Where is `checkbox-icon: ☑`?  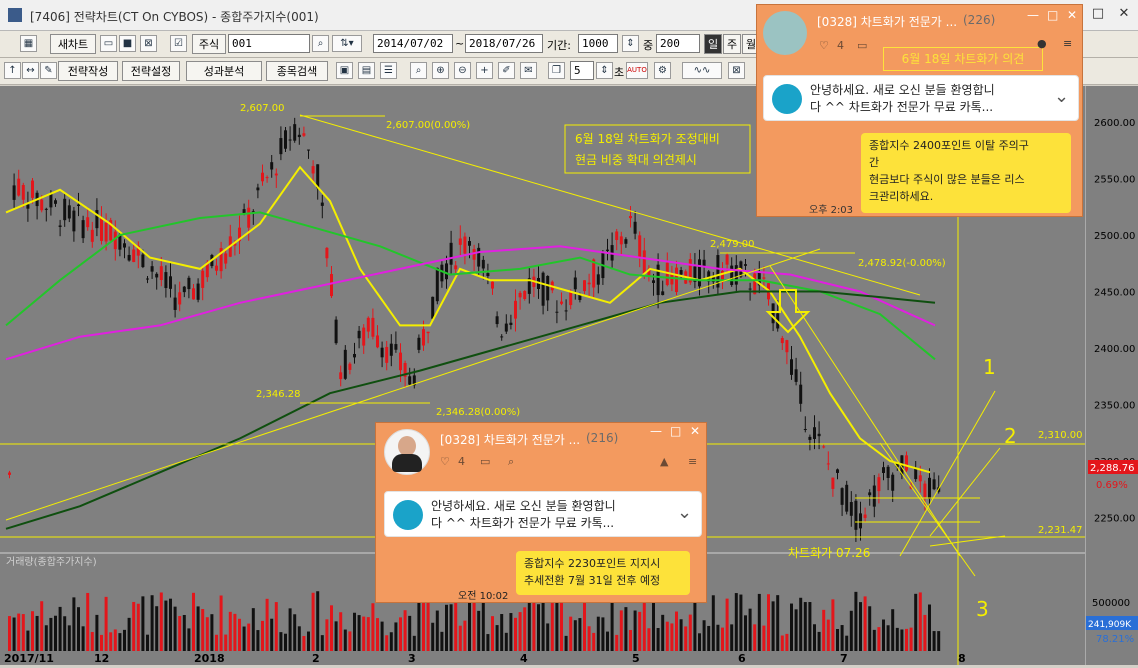 checkbox-icon: ☑ is located at coordinates (178, 43).